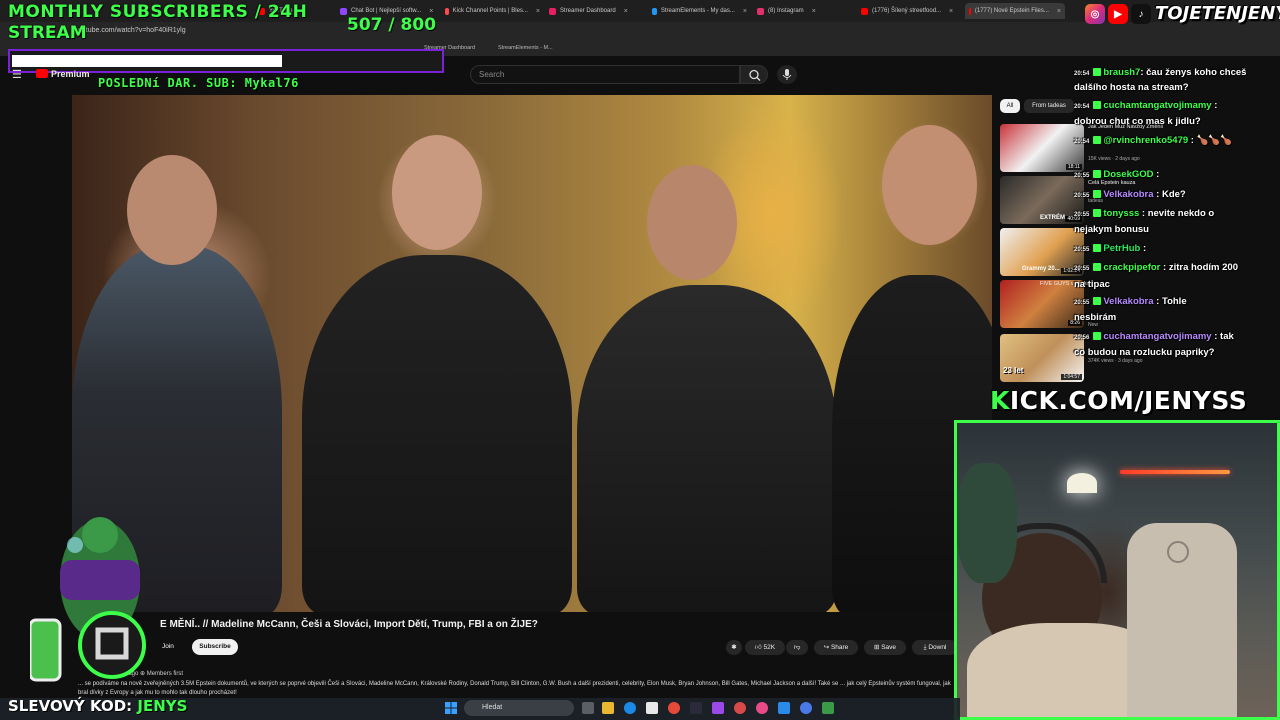 The image size is (1280, 720). I want to click on video-person-second, so click(437, 433).